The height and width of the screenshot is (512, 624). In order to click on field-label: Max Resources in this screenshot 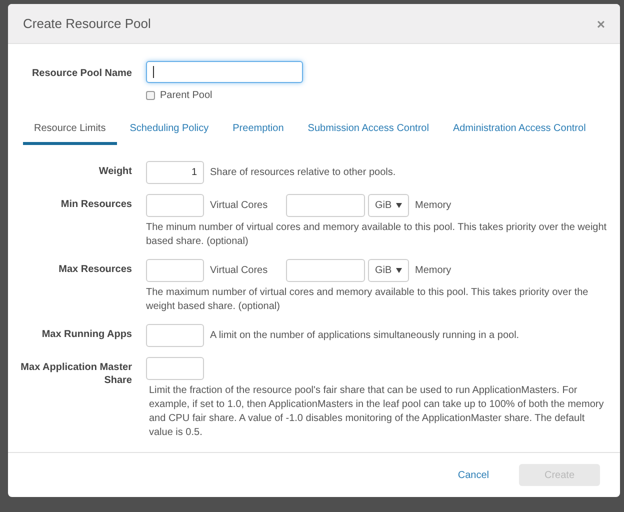, I will do `click(95, 270)`.